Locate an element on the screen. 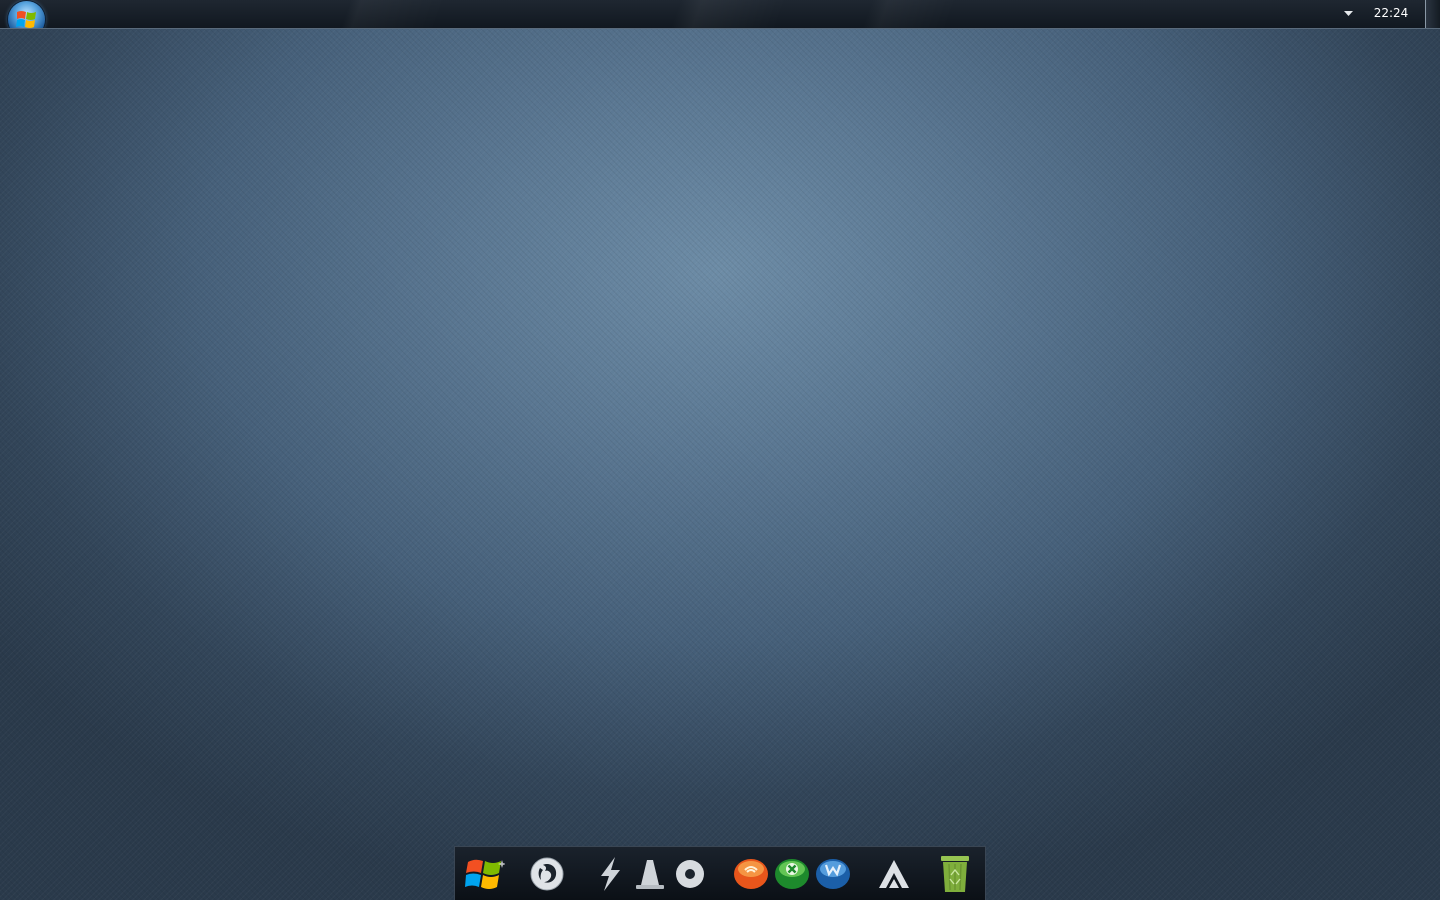  dock-item-recycle-bin is located at coordinates (955, 874).